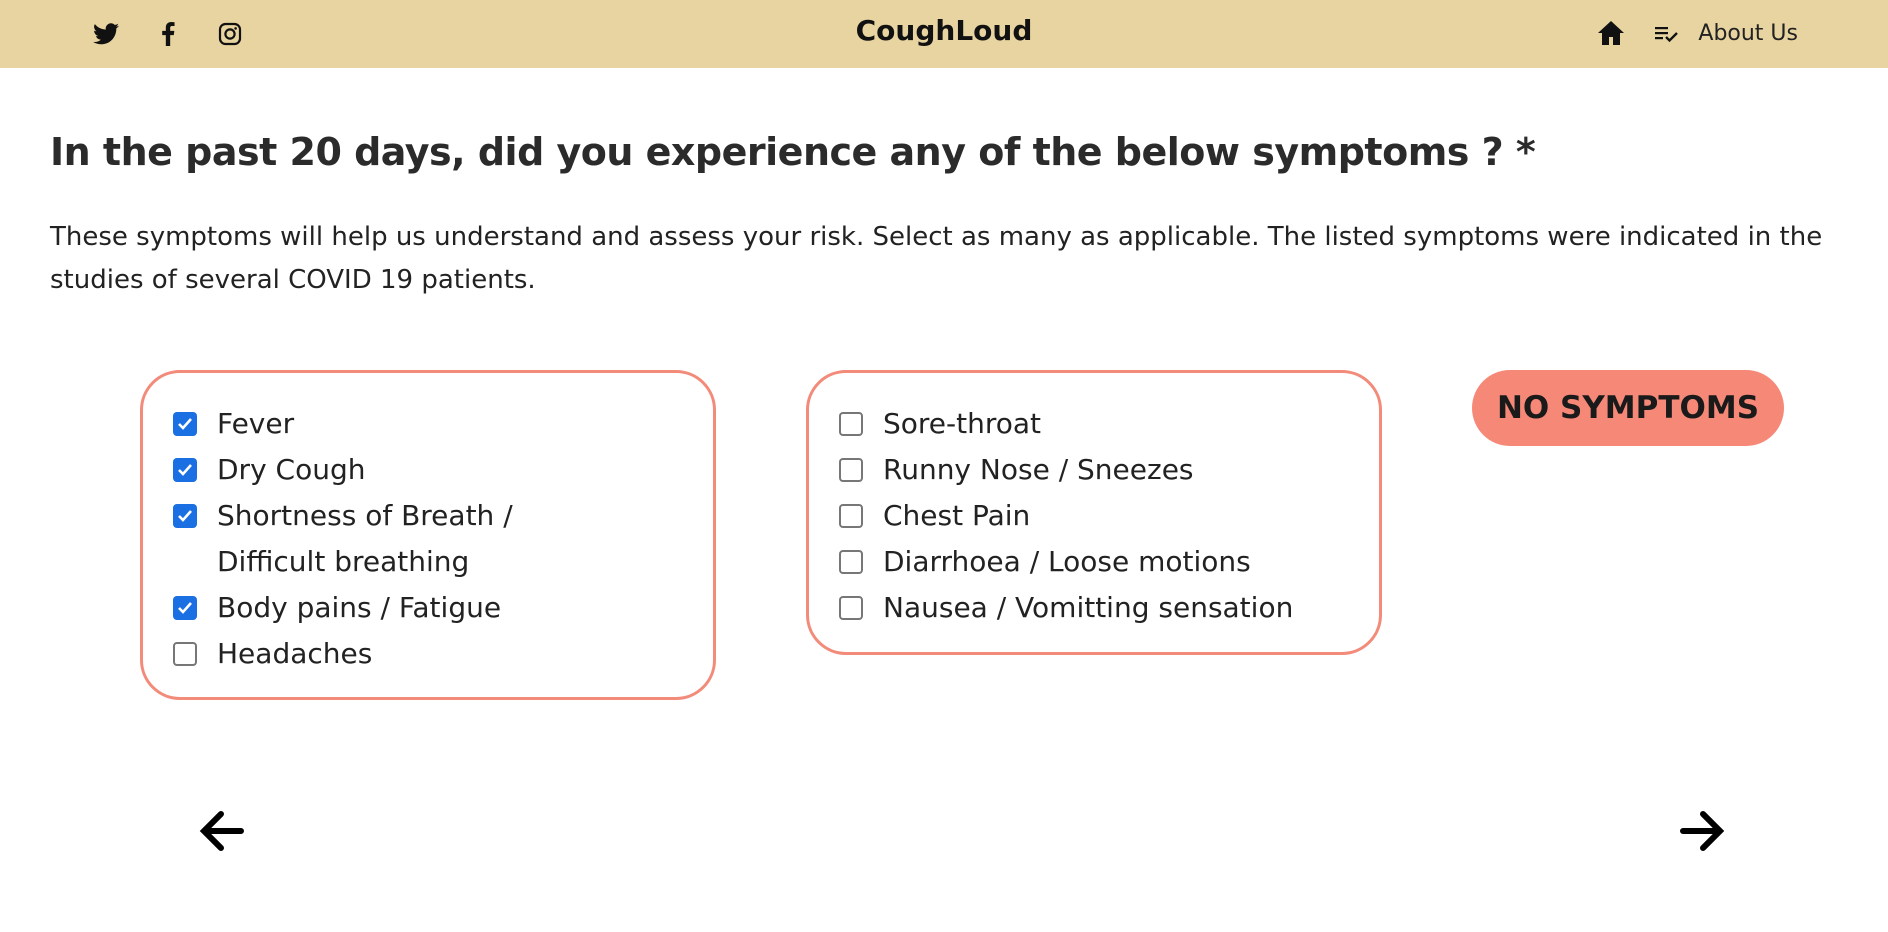  Describe the element at coordinates (1611, 33) in the screenshot. I see `home-icon` at that location.